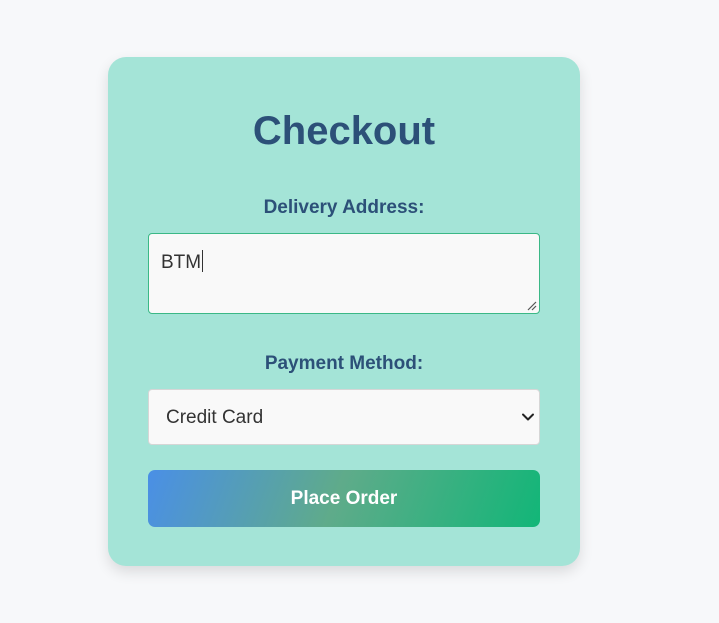  I want to click on place-order-button: Place Order, so click(344, 498).